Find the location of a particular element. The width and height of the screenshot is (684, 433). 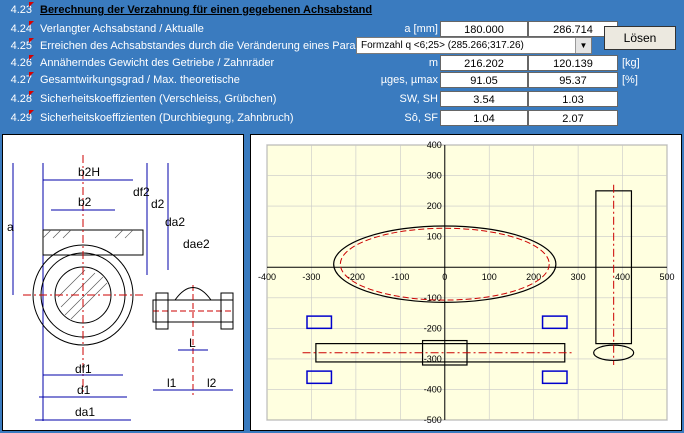

row-unit: m is located at coordinates (433, 63).